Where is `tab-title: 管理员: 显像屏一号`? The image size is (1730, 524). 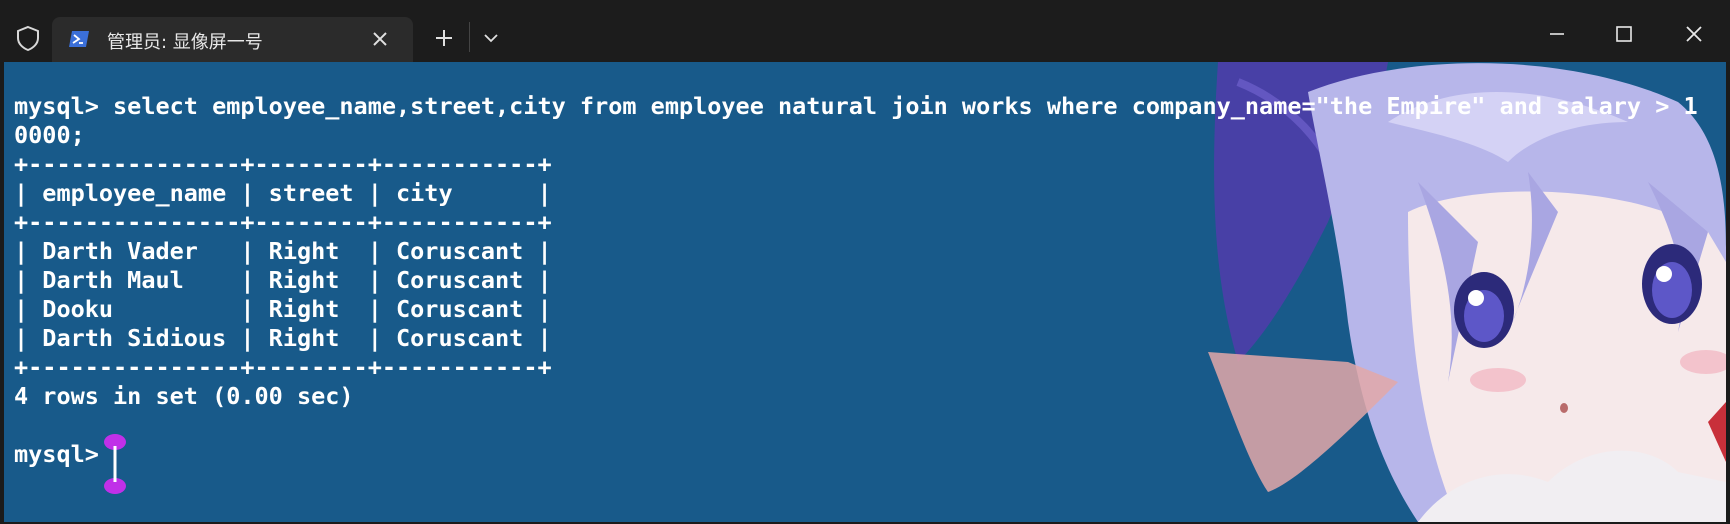 tab-title: 管理员: 显像屏一号 is located at coordinates (185, 42).